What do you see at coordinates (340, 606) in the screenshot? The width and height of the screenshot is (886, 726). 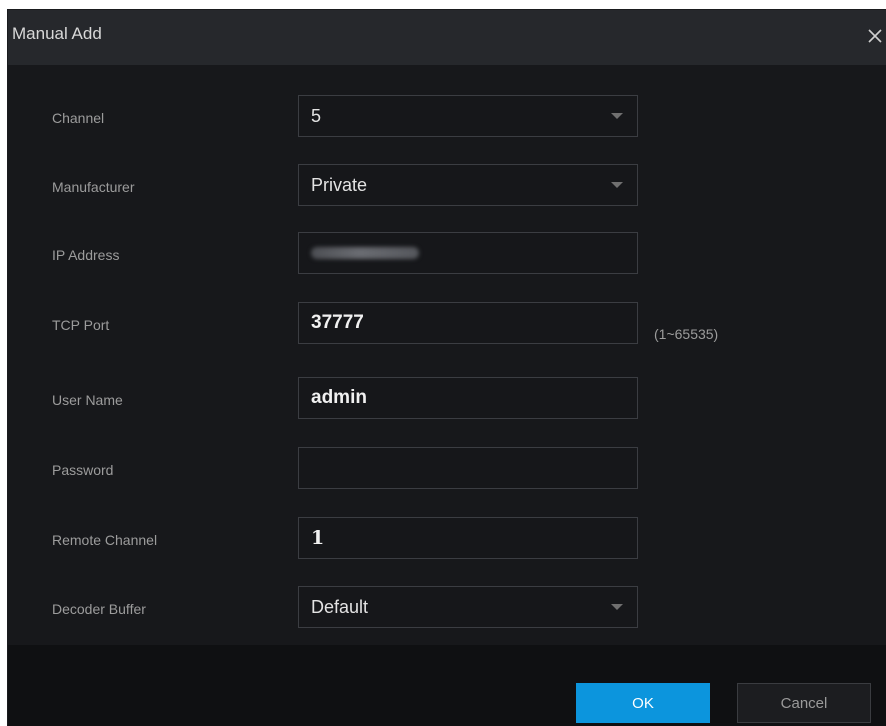 I see `decoder-buffer-value: Default` at bounding box center [340, 606].